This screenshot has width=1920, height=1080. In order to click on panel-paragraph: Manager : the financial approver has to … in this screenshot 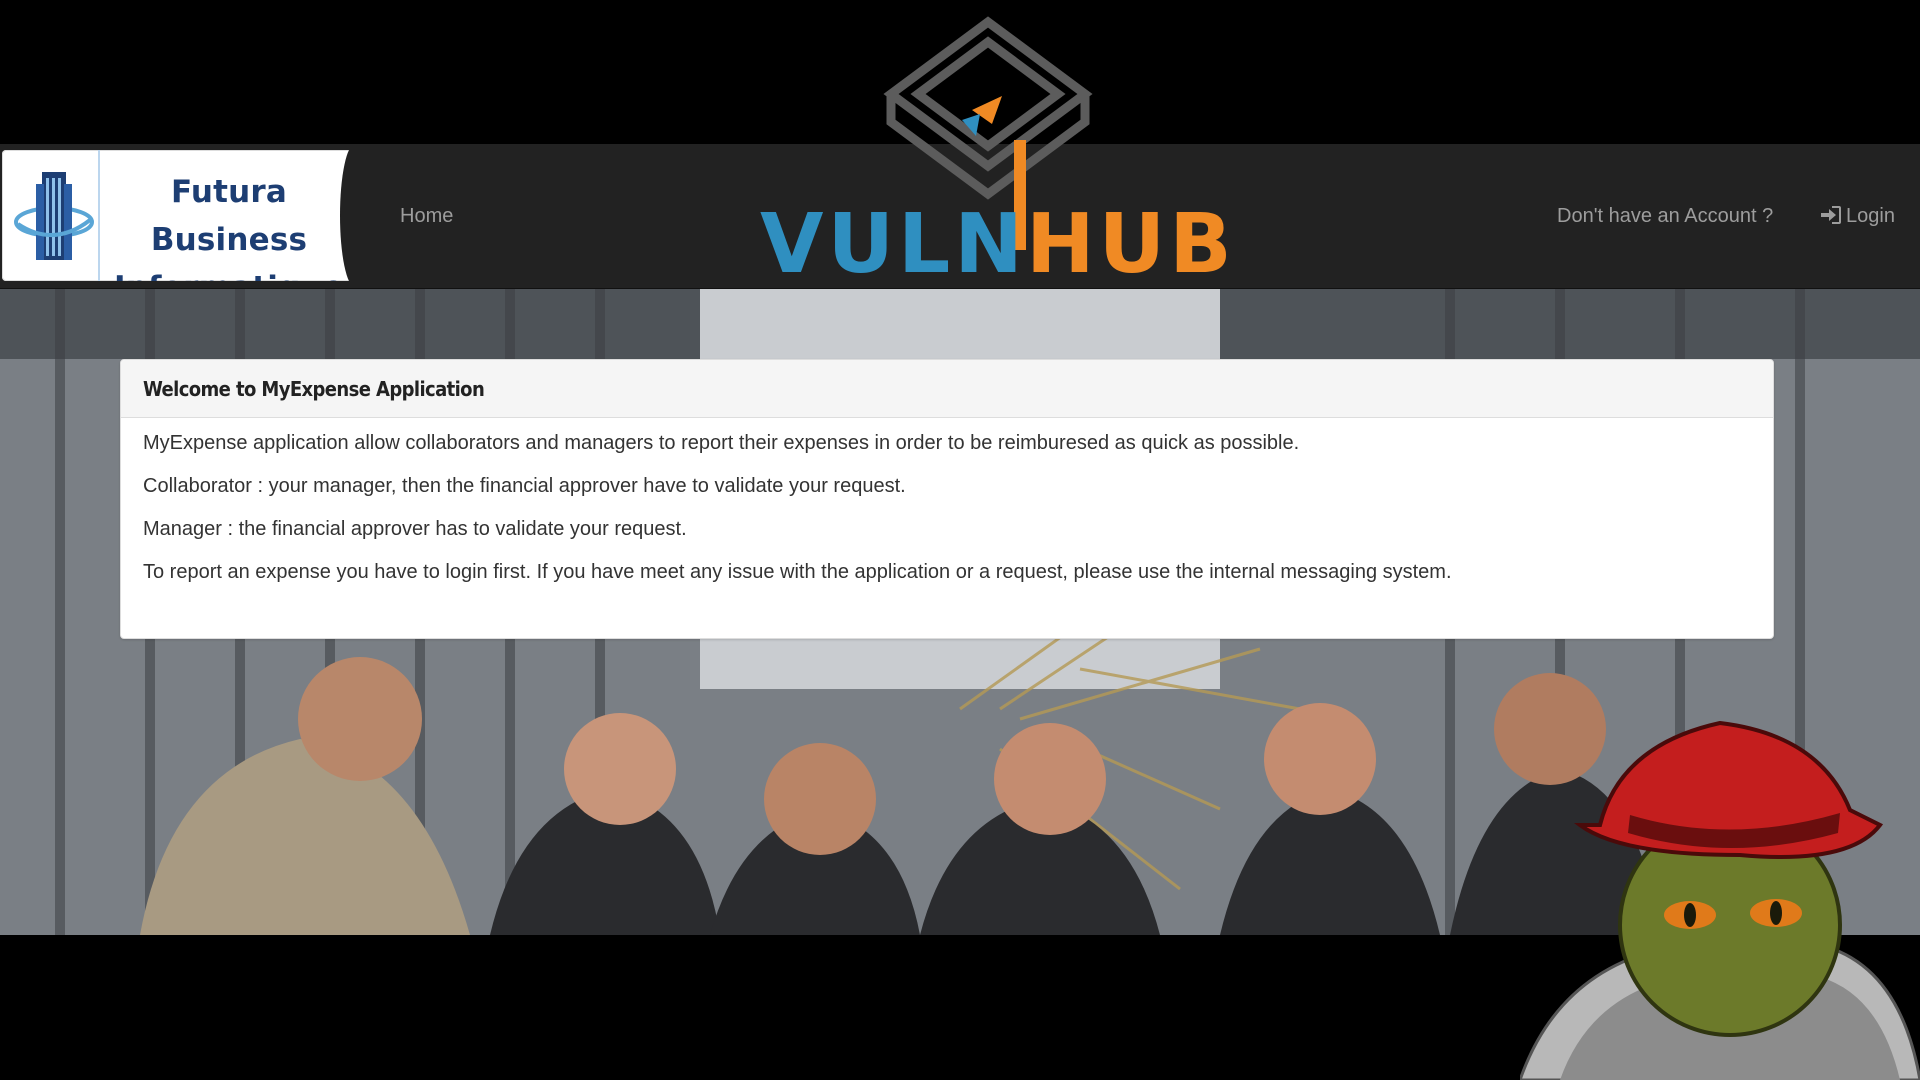, I will do `click(415, 529)`.